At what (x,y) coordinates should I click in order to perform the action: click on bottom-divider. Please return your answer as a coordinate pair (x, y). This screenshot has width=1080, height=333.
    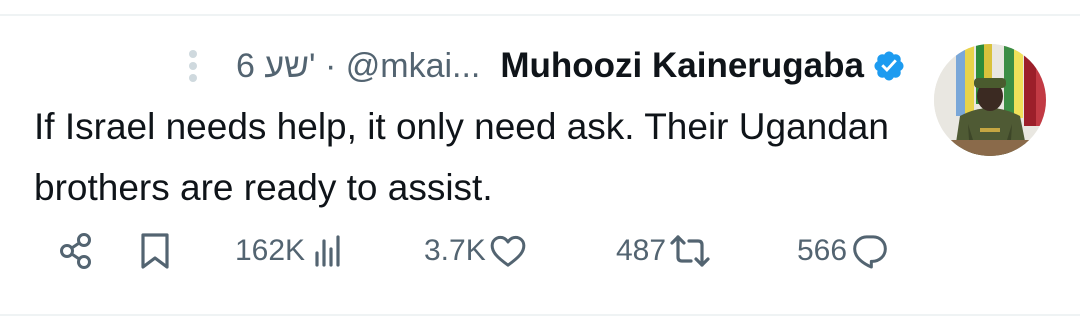
    Looking at the image, I should click on (540, 315).